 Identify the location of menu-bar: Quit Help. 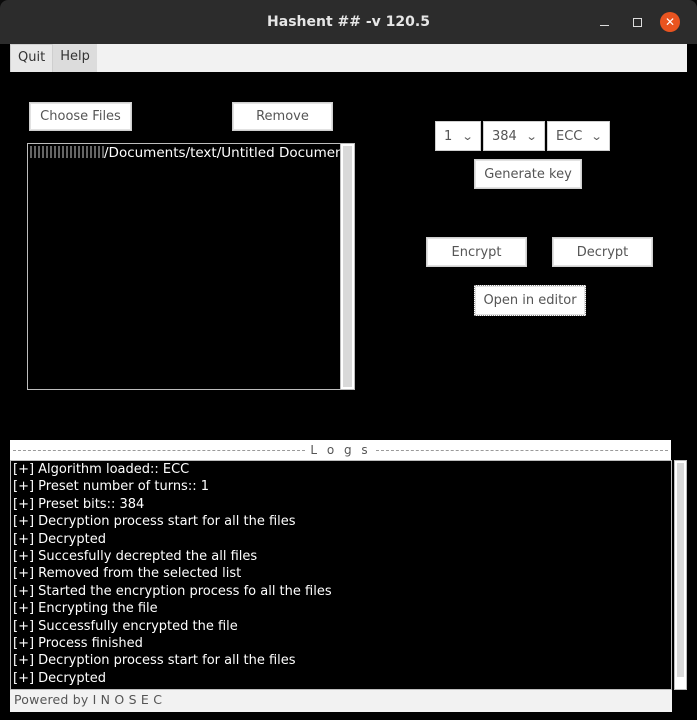
(348, 58).